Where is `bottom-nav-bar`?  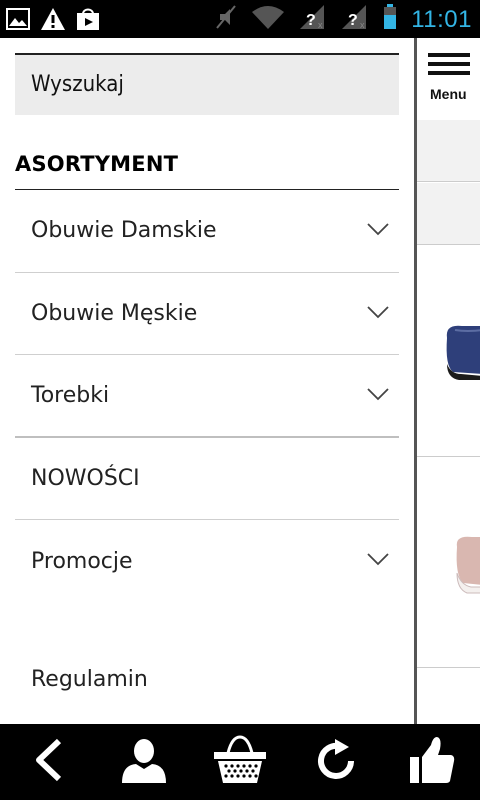 bottom-nav-bar is located at coordinates (240, 762).